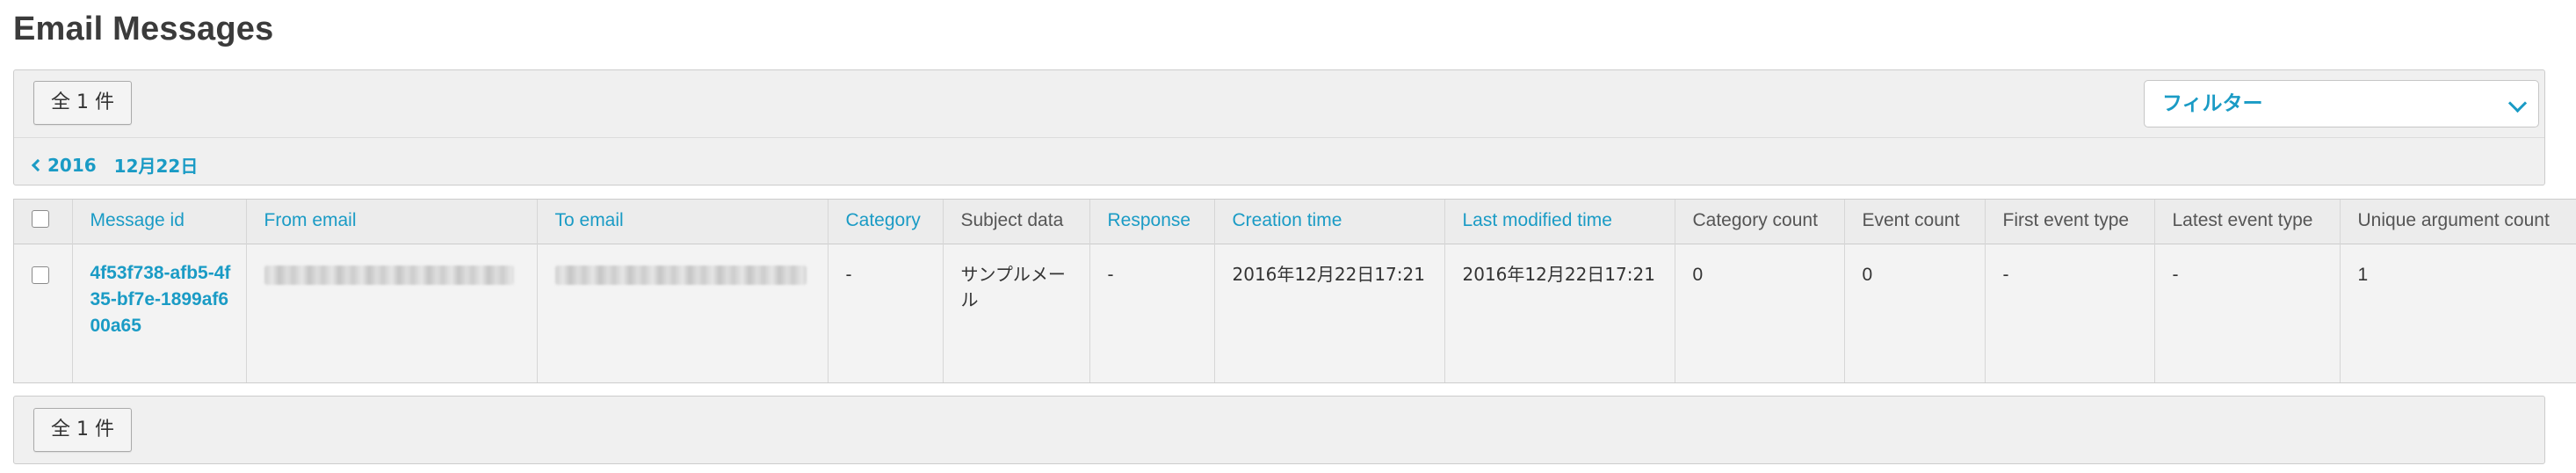  Describe the element at coordinates (1279, 430) in the screenshot. I see `bottom-toolbar: 全 1 件` at that location.